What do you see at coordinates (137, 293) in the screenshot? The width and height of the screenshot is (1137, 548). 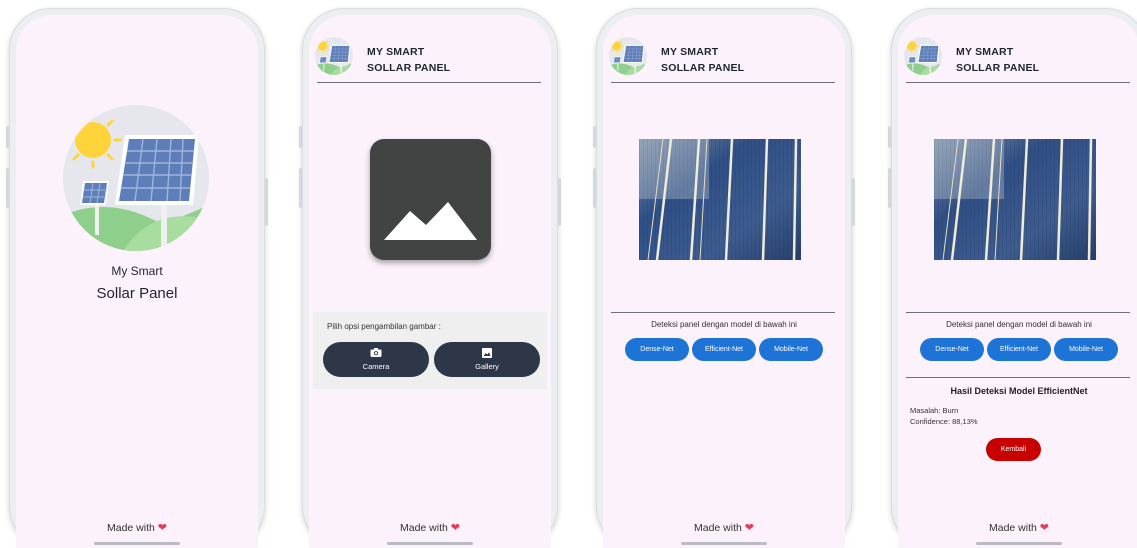 I see `splash-title-line2: Sollar Panel` at bounding box center [137, 293].